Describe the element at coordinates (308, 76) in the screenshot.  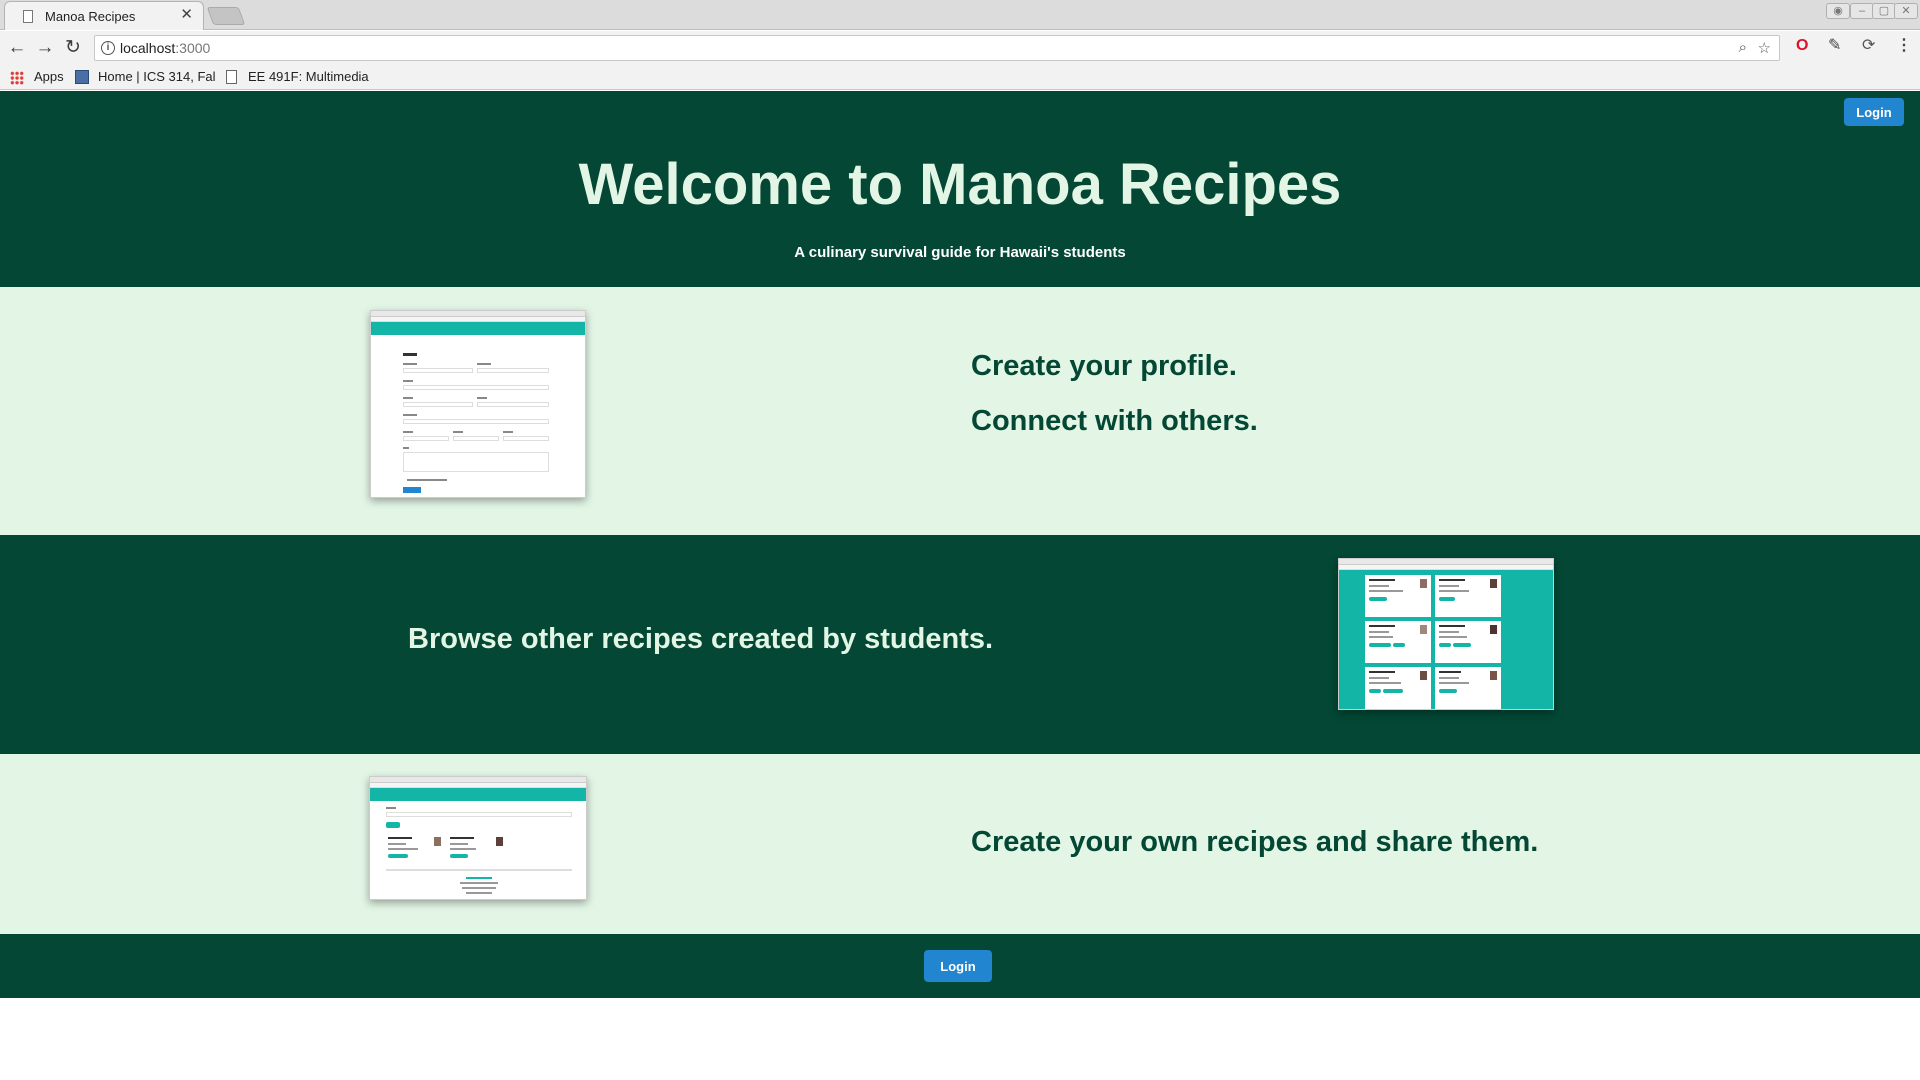
I see `bookmark-ee491f: EE 491F: Multimedia` at that location.